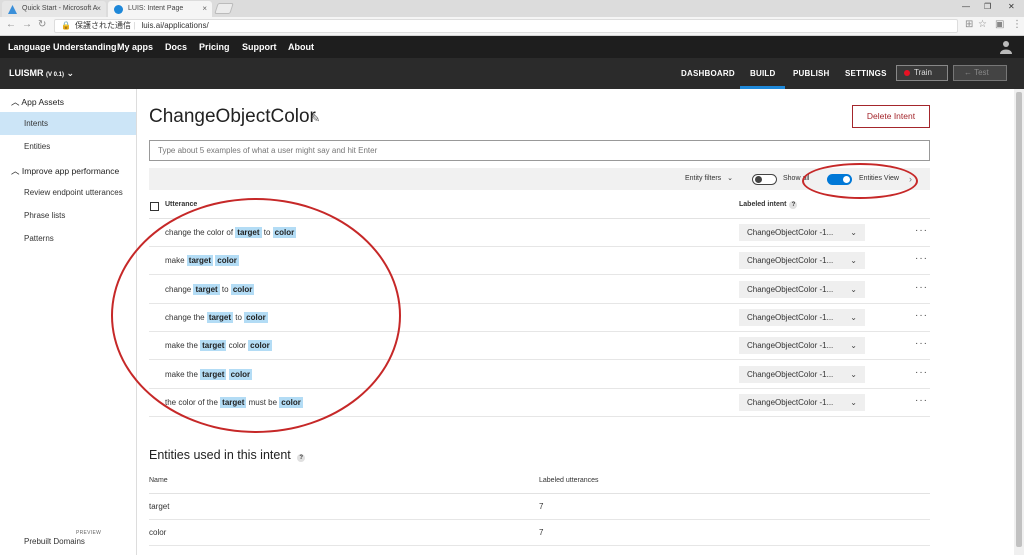 The width and height of the screenshot is (1024, 555). What do you see at coordinates (135, 47) in the screenshot?
I see `nav-my-apps: My apps` at bounding box center [135, 47].